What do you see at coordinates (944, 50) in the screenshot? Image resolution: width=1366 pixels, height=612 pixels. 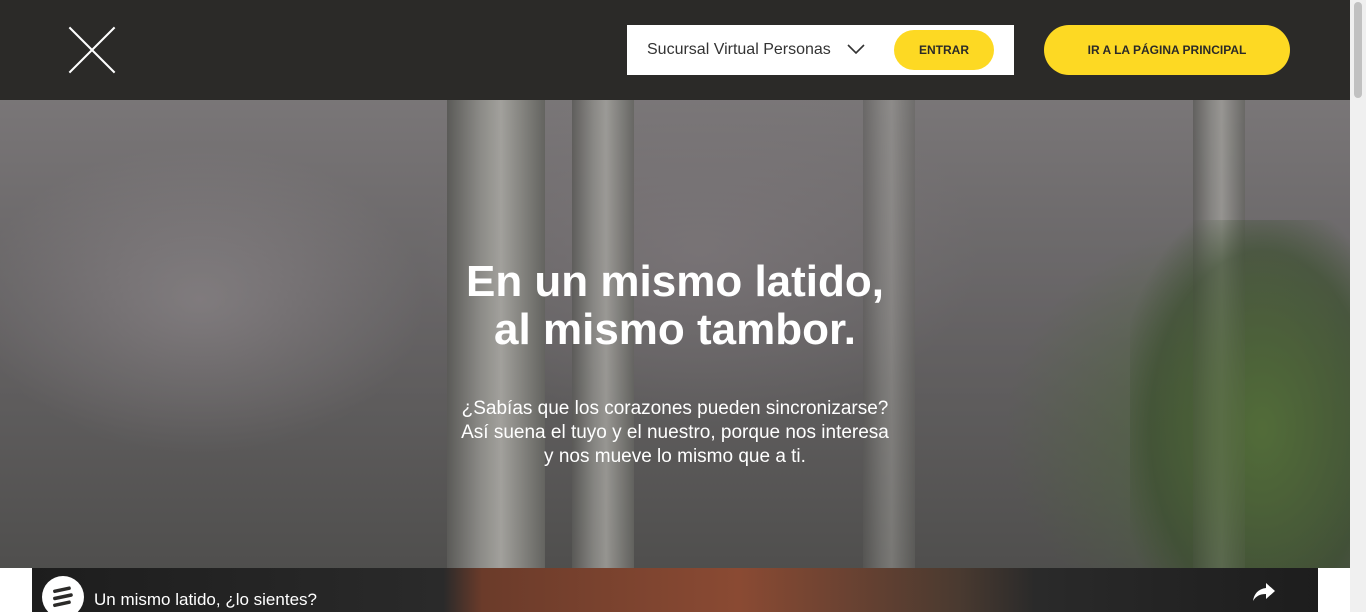 I see `entrar-button: ENTRAR` at bounding box center [944, 50].